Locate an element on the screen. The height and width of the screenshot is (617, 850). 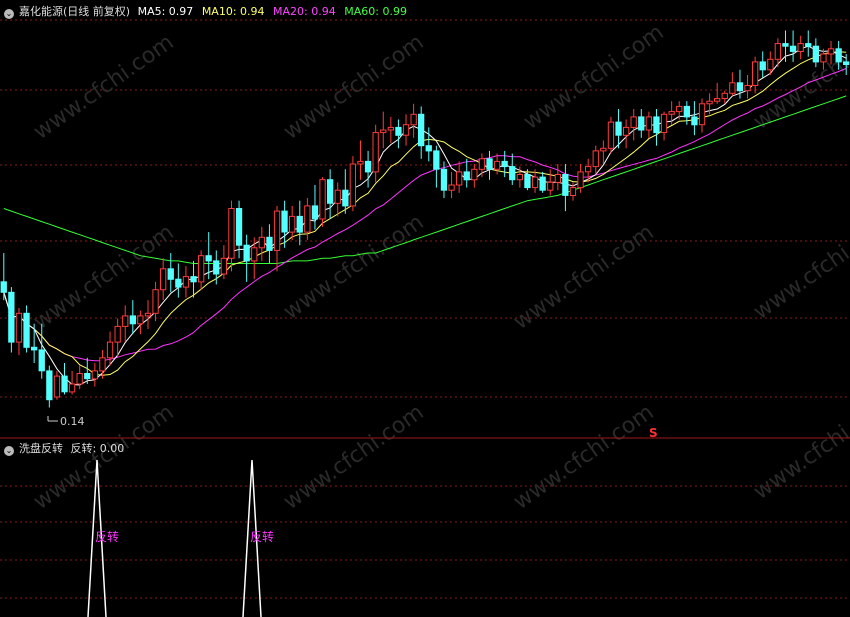
signal-value-label: 反转: 0.00 is located at coordinates (97, 448).